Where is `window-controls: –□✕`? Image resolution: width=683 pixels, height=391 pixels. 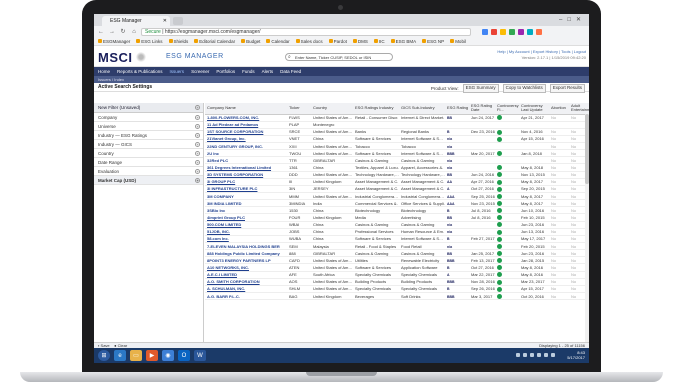
window-controls: –□✕ is located at coordinates (572, 19).